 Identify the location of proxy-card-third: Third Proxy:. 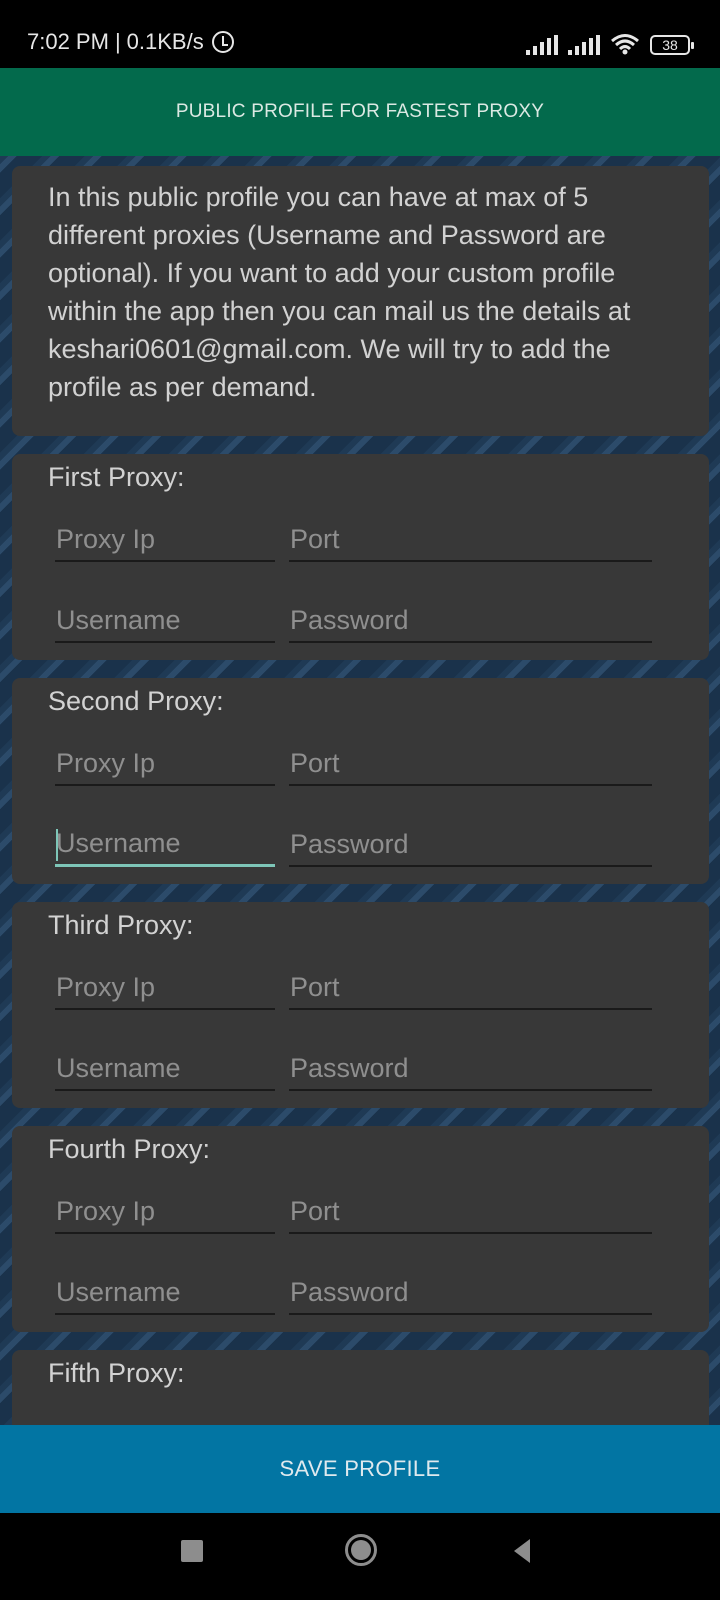
(360, 1005).